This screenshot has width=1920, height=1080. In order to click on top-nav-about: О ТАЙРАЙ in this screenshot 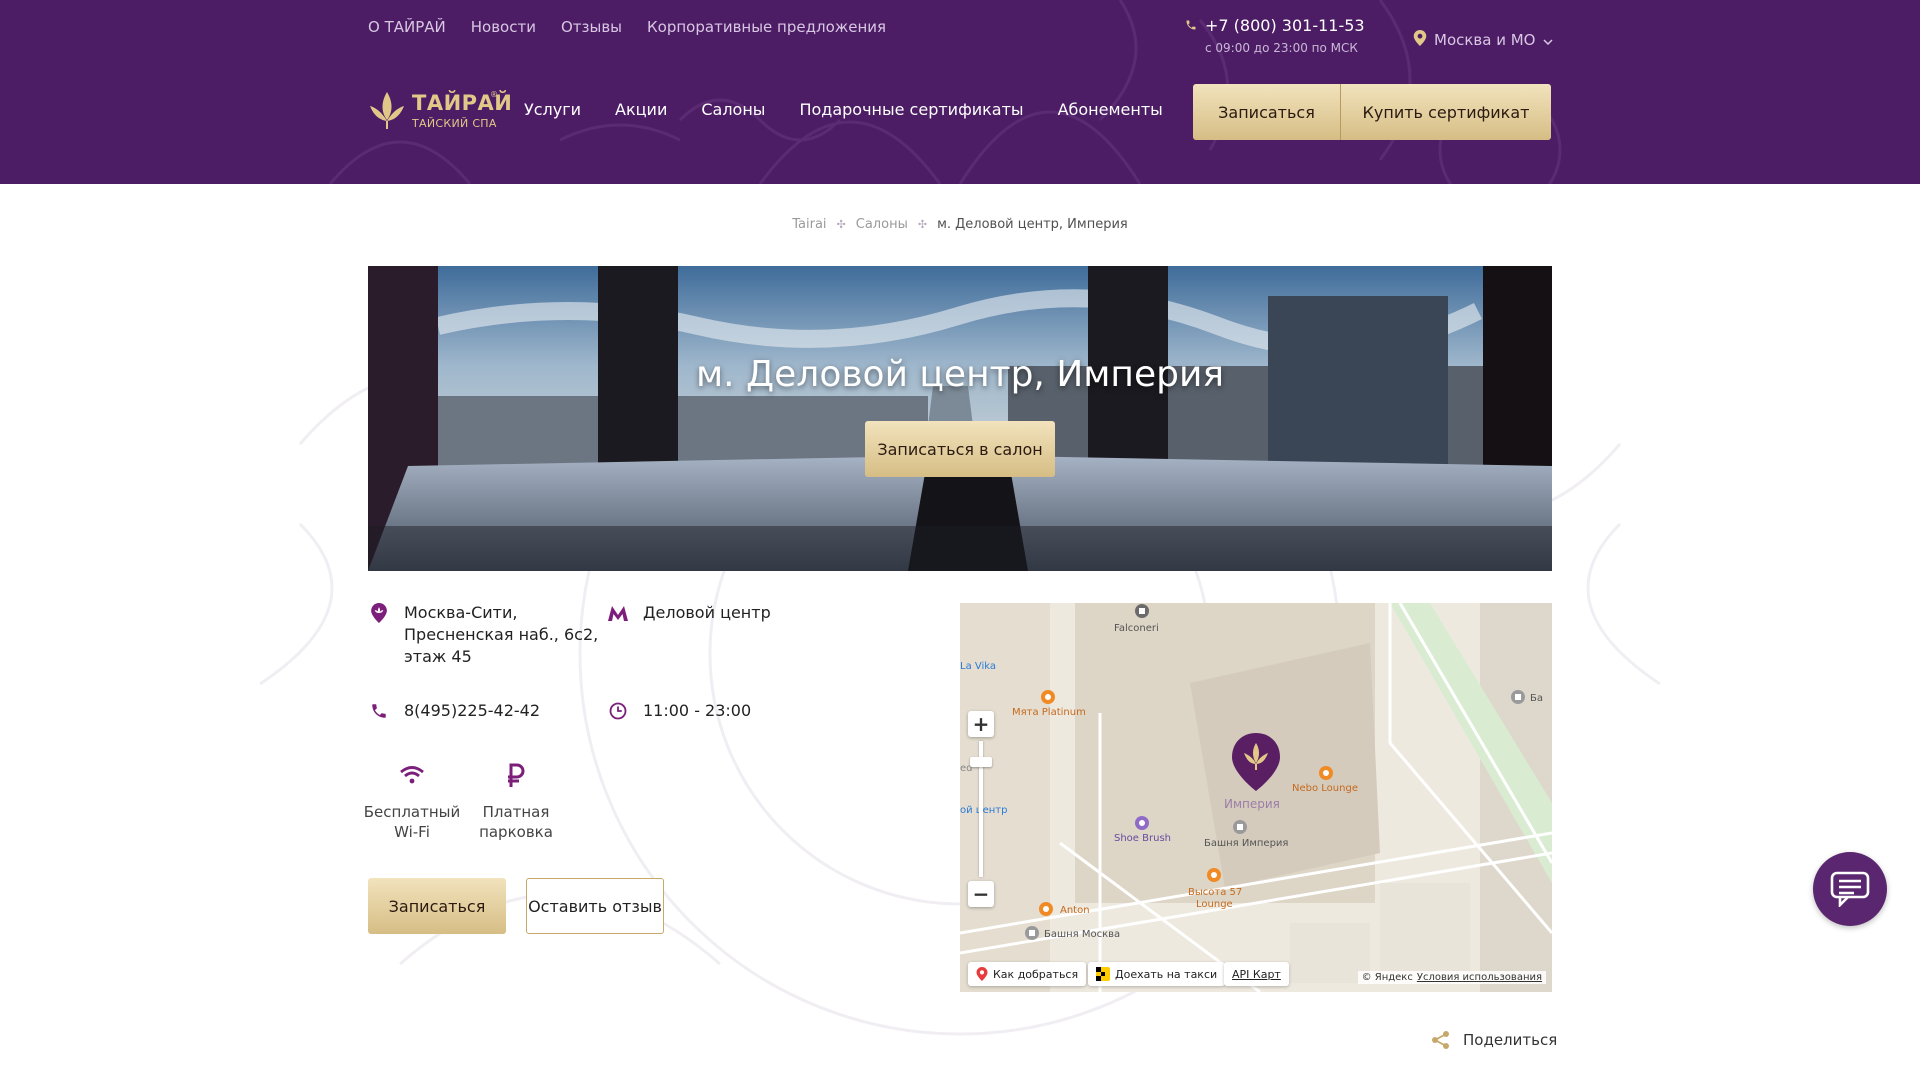, I will do `click(407, 27)`.